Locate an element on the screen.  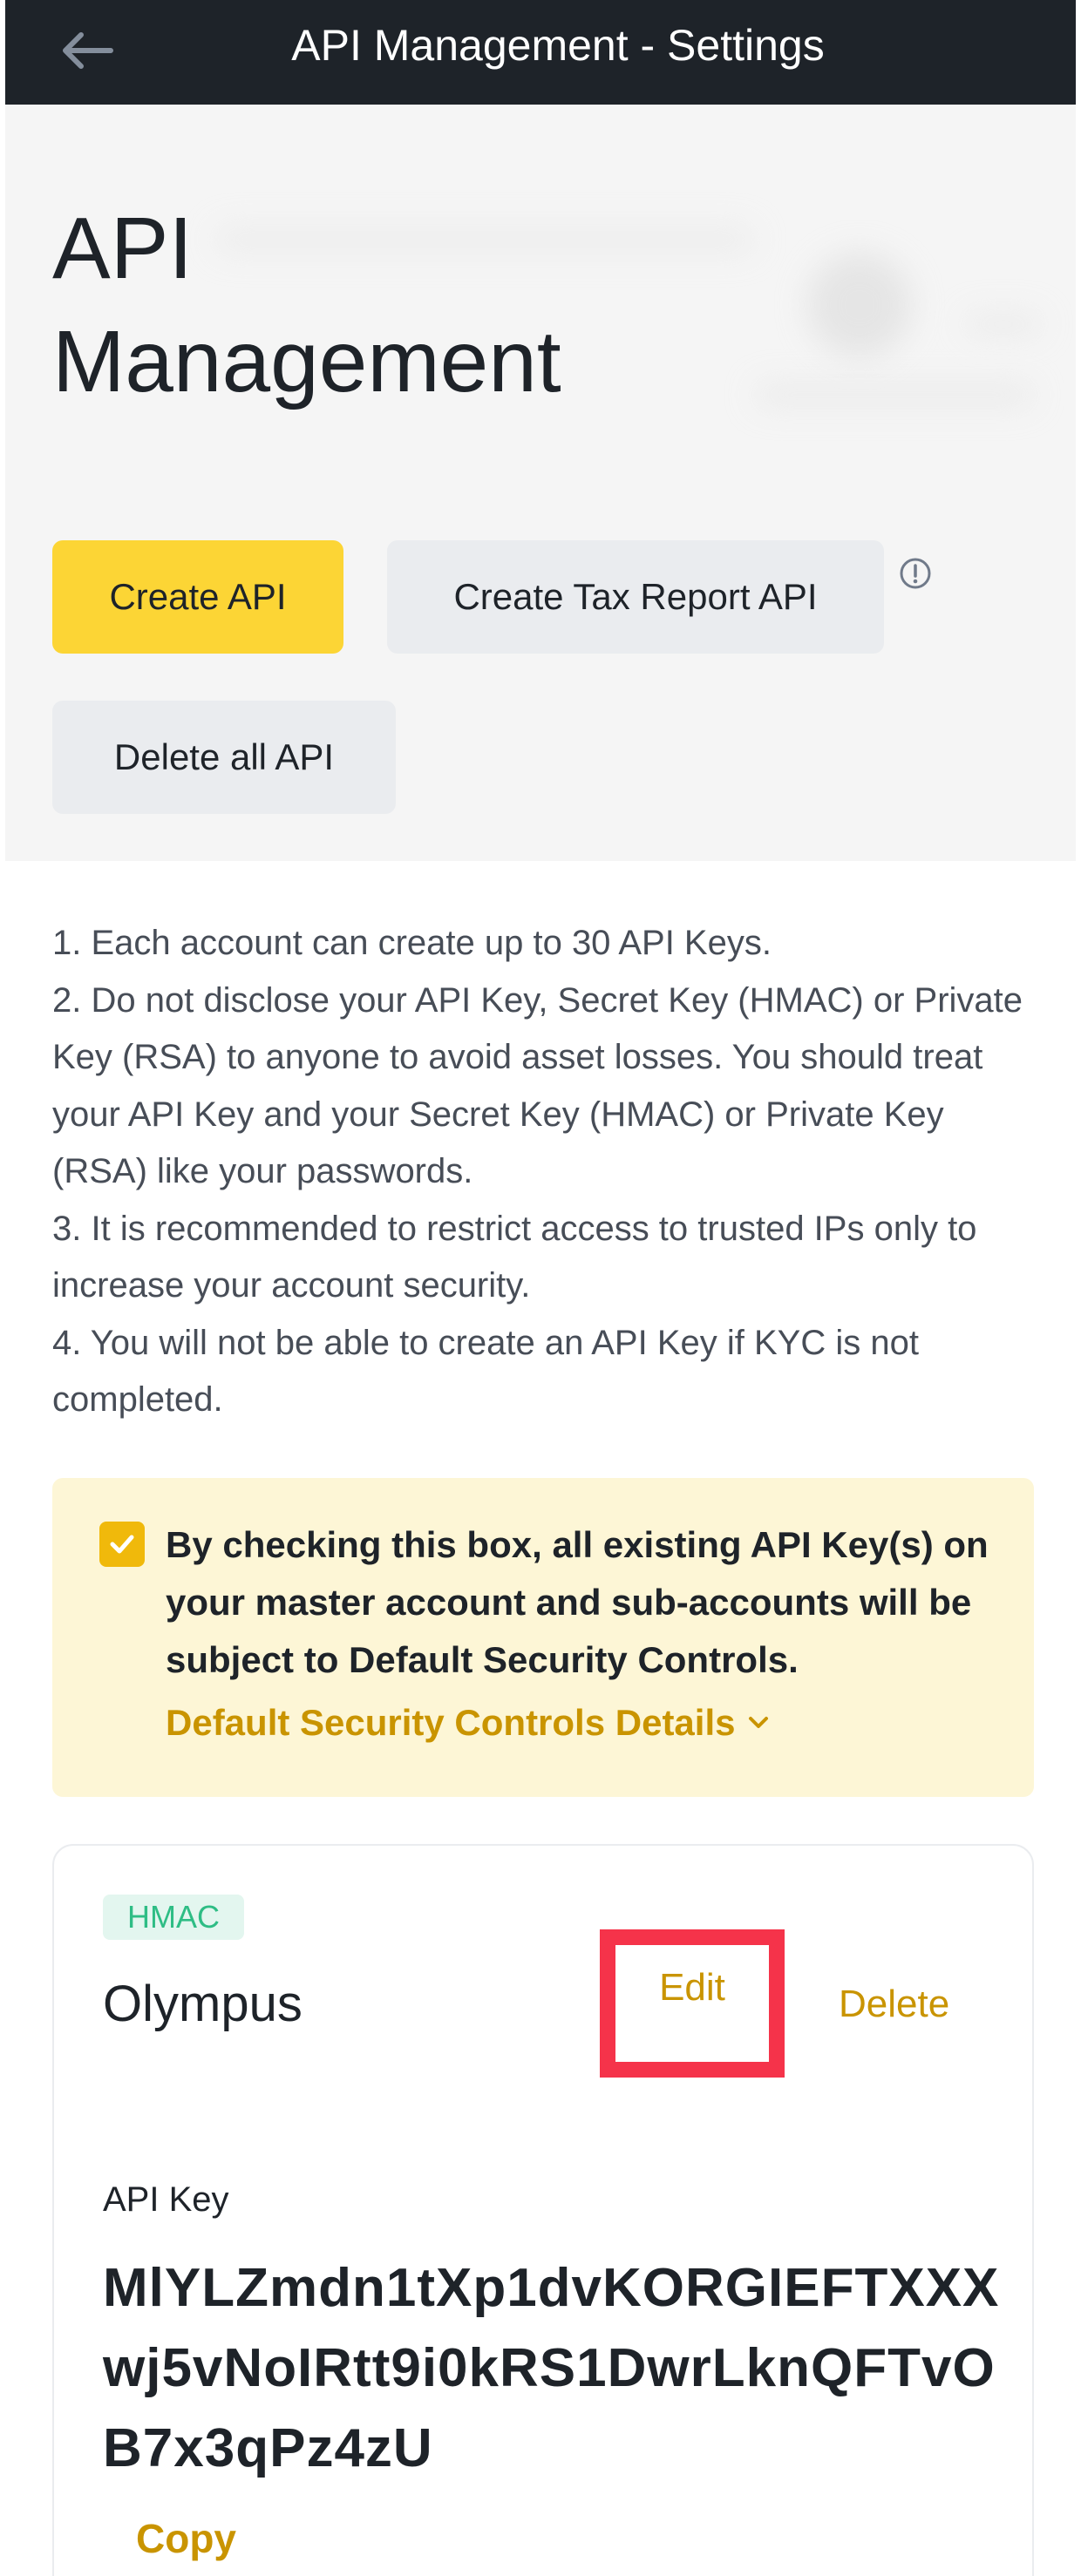
top-bar: API Management - Settings is located at coordinates (540, 53).